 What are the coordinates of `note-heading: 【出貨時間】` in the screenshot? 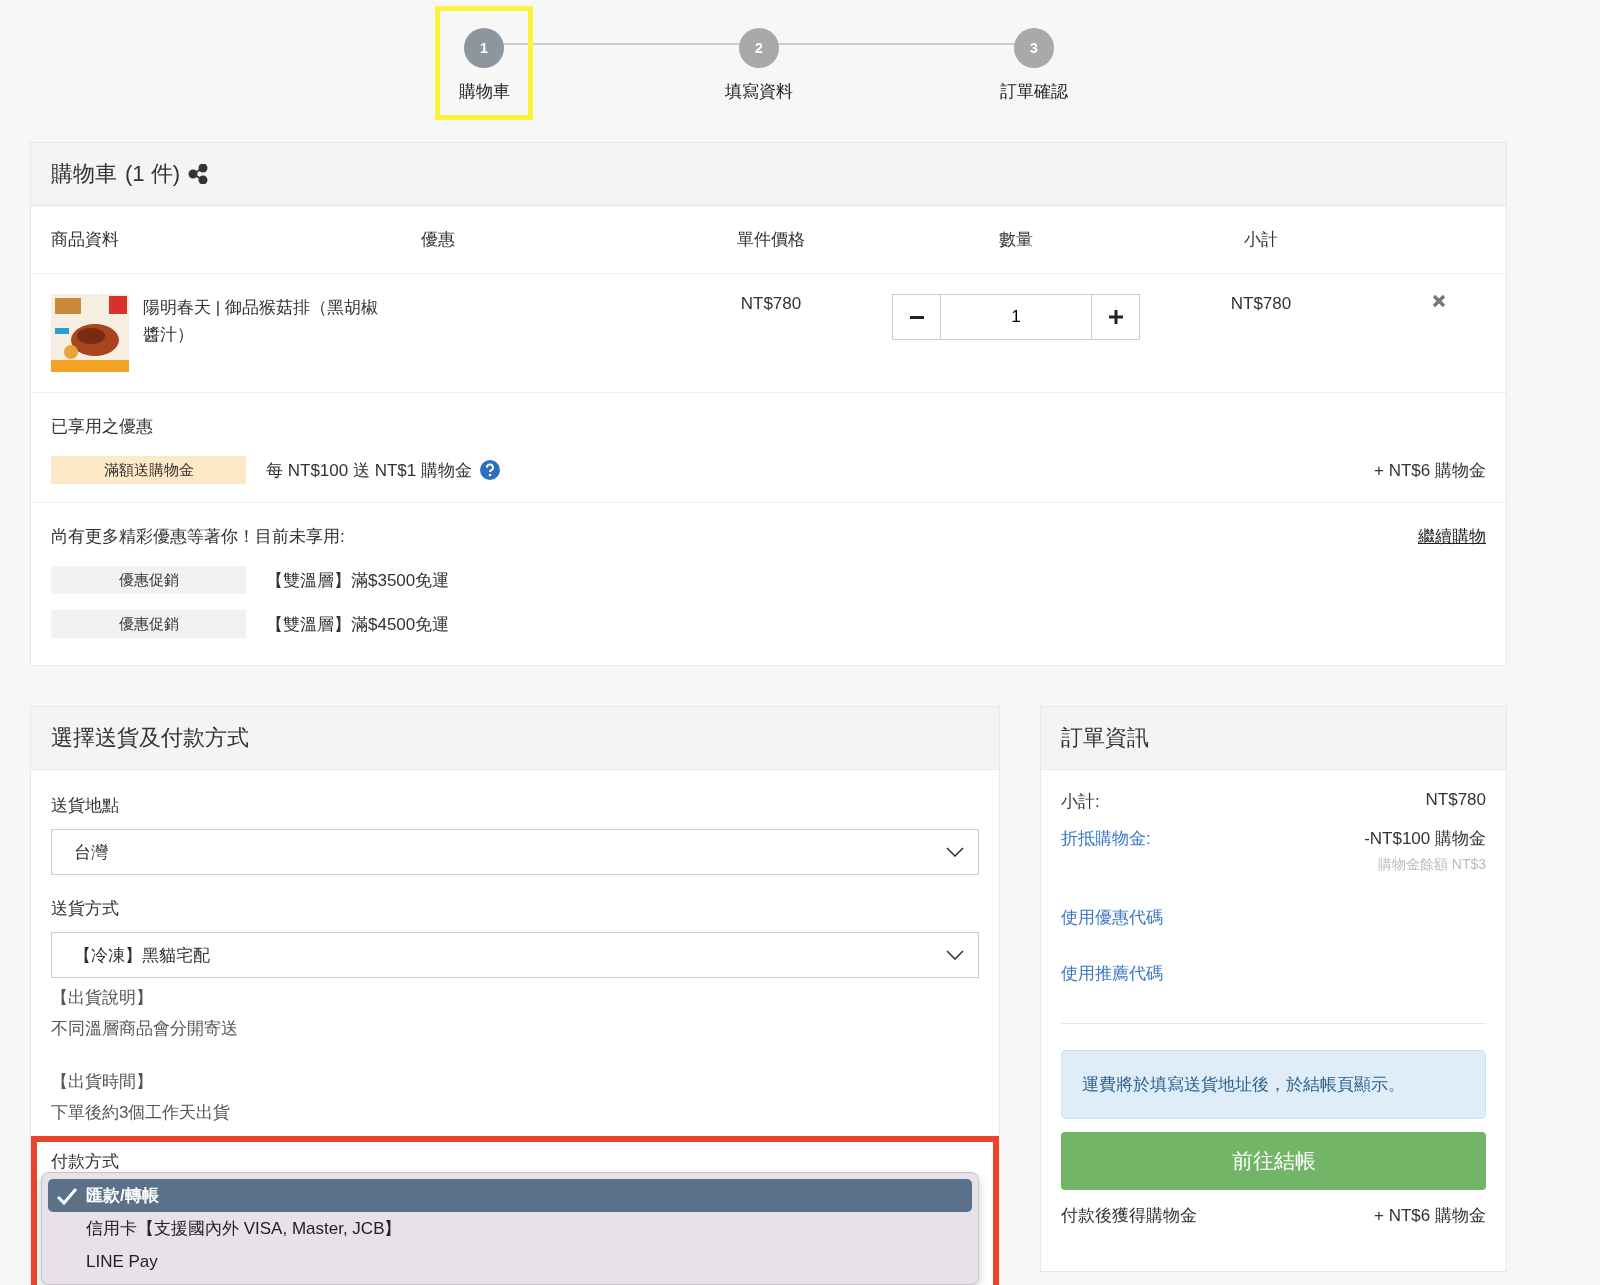 It's located at (102, 1082).